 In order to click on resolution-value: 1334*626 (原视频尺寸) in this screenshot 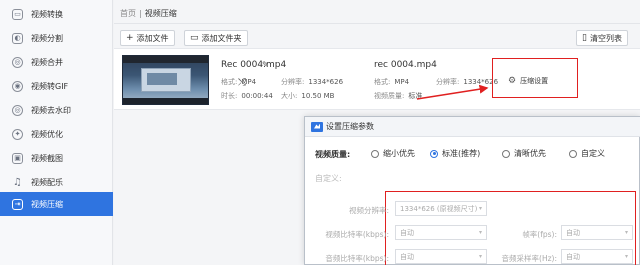, I will do `click(439, 208)`.